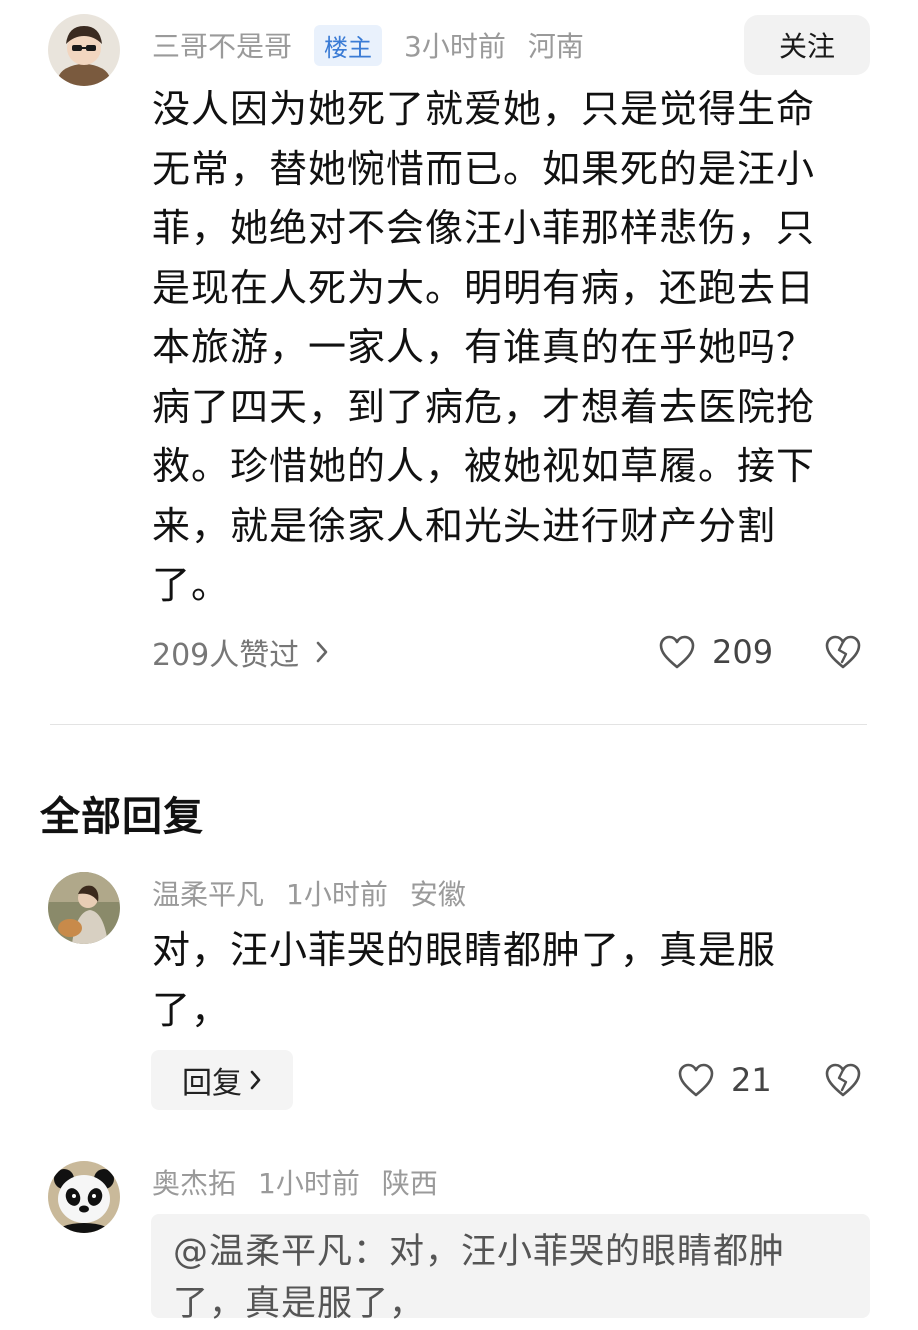 The image size is (918, 1330). Describe the element at coordinates (222, 45) in the screenshot. I see `author-name: 三哥不是哥` at that location.